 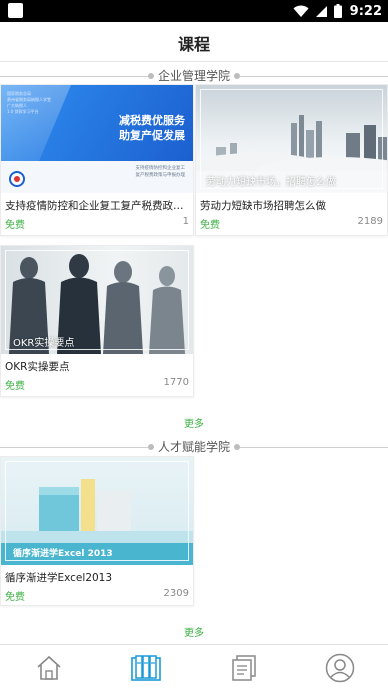 I want to click on home-icon, so click(x=48, y=667).